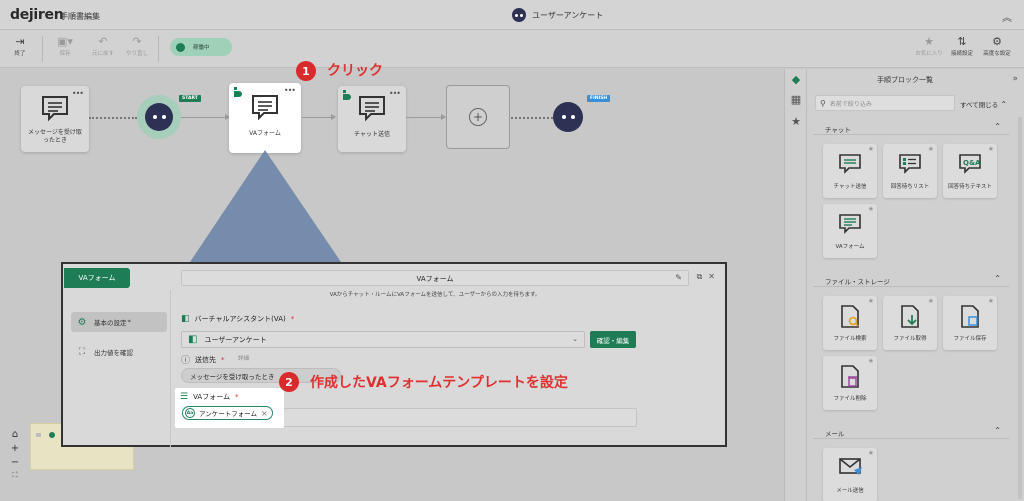 The image size is (1024, 501). I want to click on block-file-get: ★ ファイル取得, so click(910, 323).